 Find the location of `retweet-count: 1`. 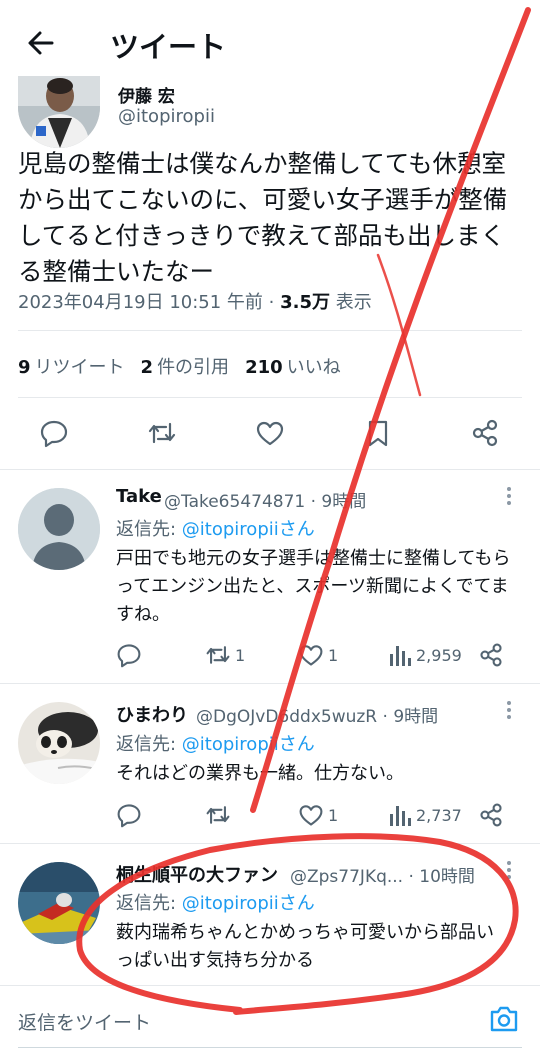

retweet-count: 1 is located at coordinates (240, 655).